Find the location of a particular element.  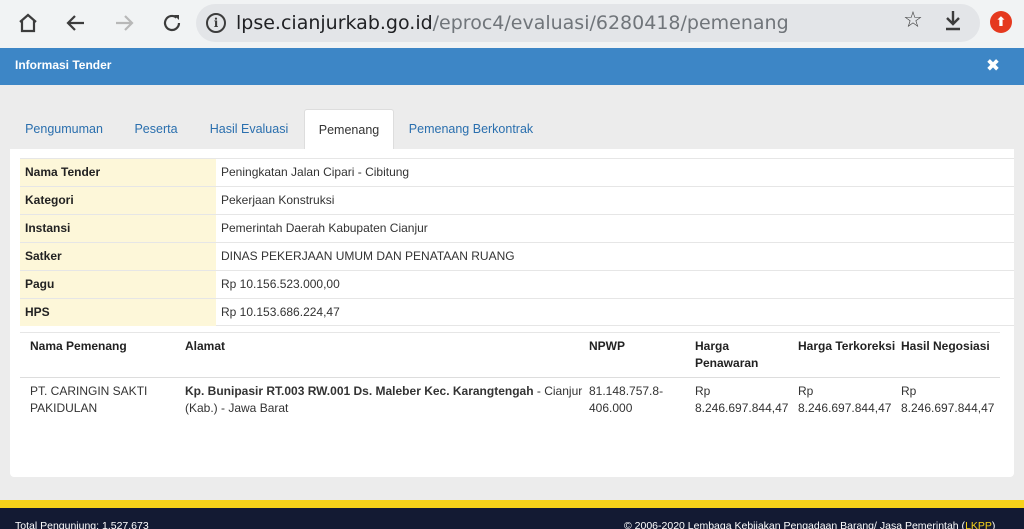

info-label: Pagu is located at coordinates (118, 284).